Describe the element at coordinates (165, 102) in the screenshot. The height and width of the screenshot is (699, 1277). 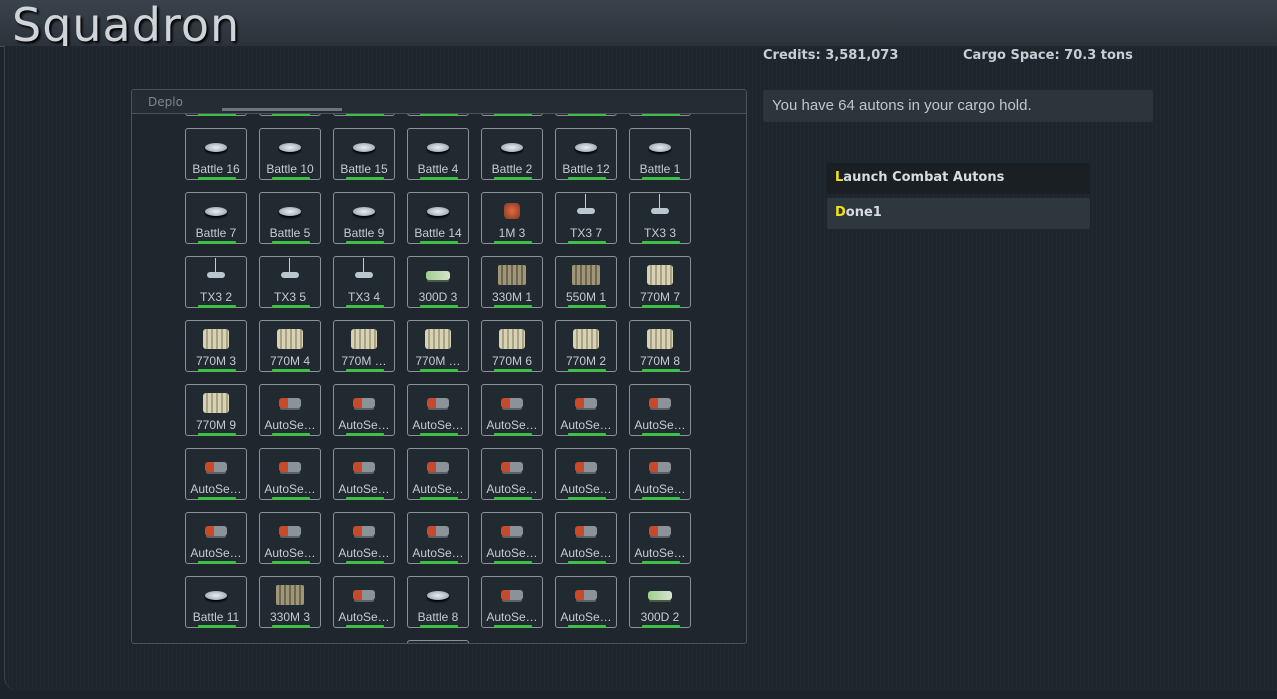
I see `tab-deploy: Deplo` at that location.